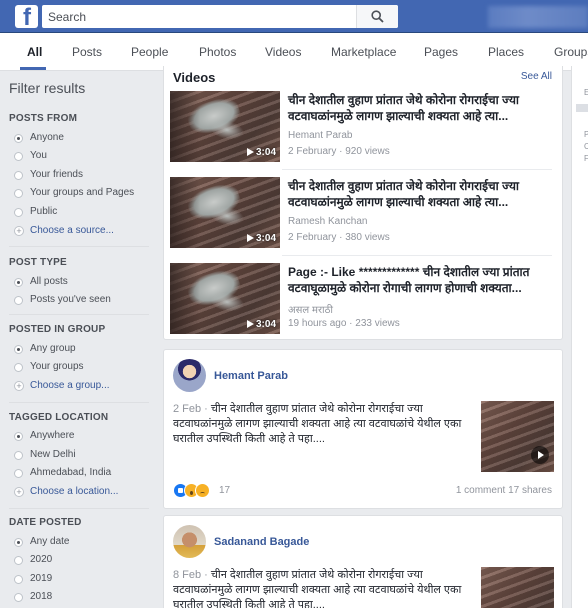 The height and width of the screenshot is (608, 588). What do you see at coordinates (57, 329) in the screenshot?
I see `filter-heading-posted-in-group: POSTED IN GROUP` at bounding box center [57, 329].